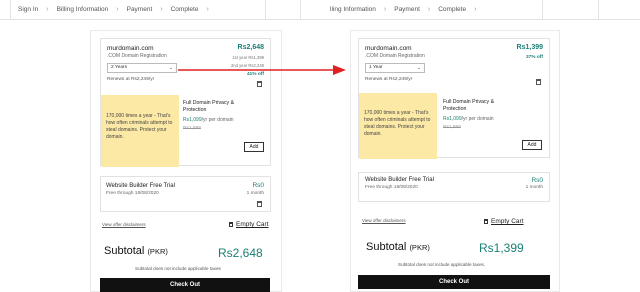  I want to click on domain-price: Rs1,399, so click(529, 47).